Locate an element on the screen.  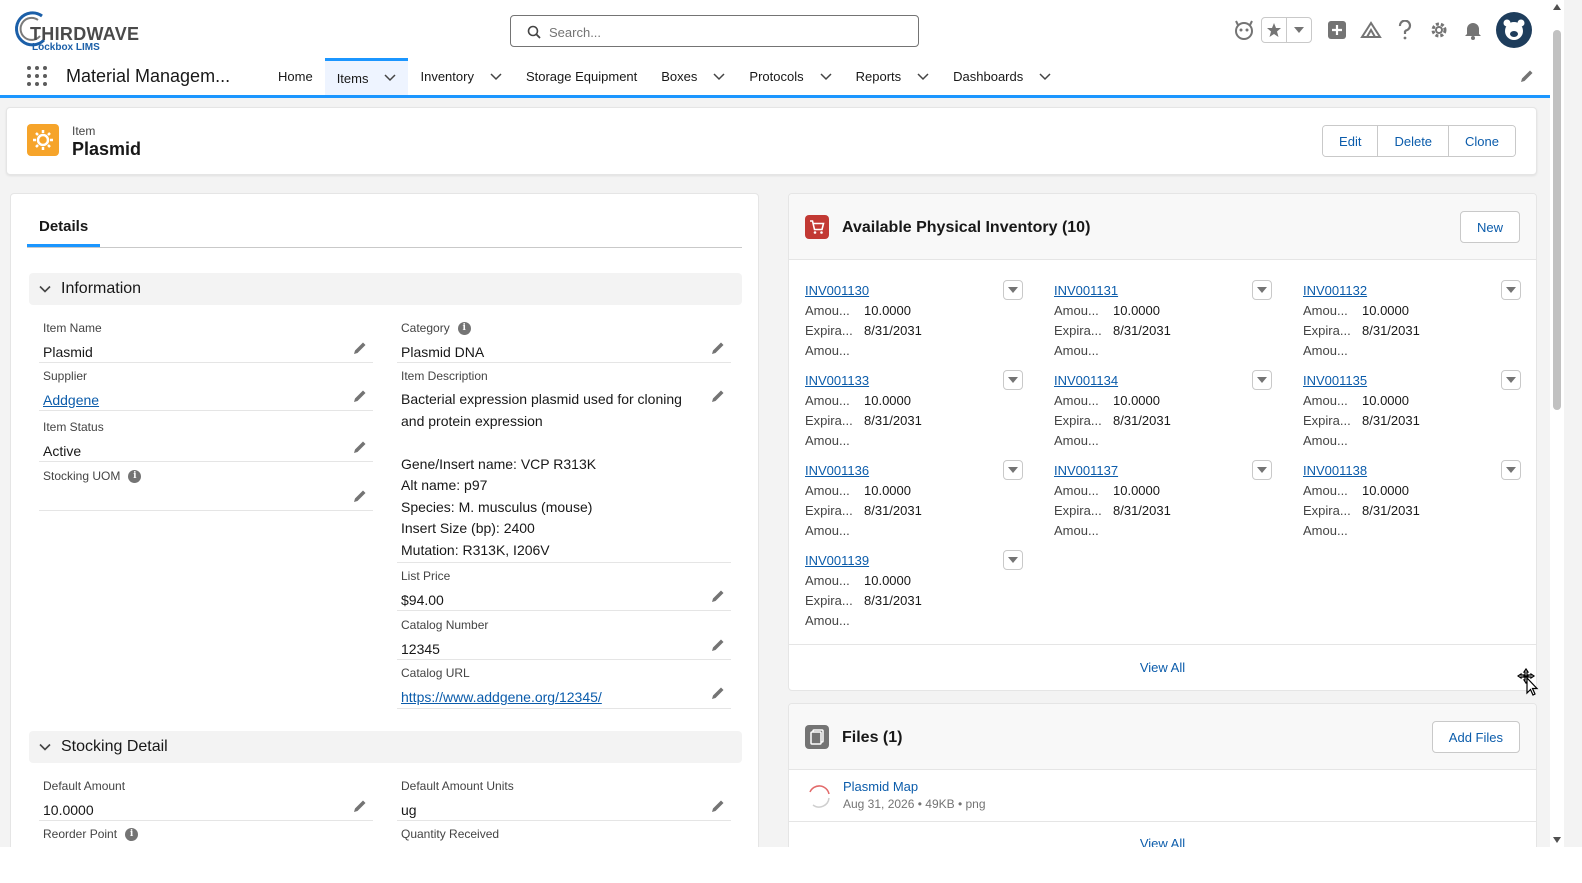
trailhead-icon is located at coordinates (1371, 30).